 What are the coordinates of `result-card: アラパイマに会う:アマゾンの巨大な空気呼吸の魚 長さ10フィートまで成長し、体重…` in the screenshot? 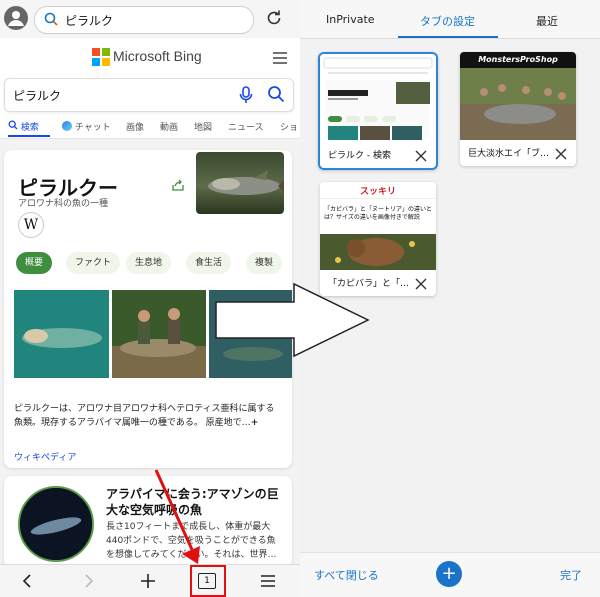 It's located at (148, 522).